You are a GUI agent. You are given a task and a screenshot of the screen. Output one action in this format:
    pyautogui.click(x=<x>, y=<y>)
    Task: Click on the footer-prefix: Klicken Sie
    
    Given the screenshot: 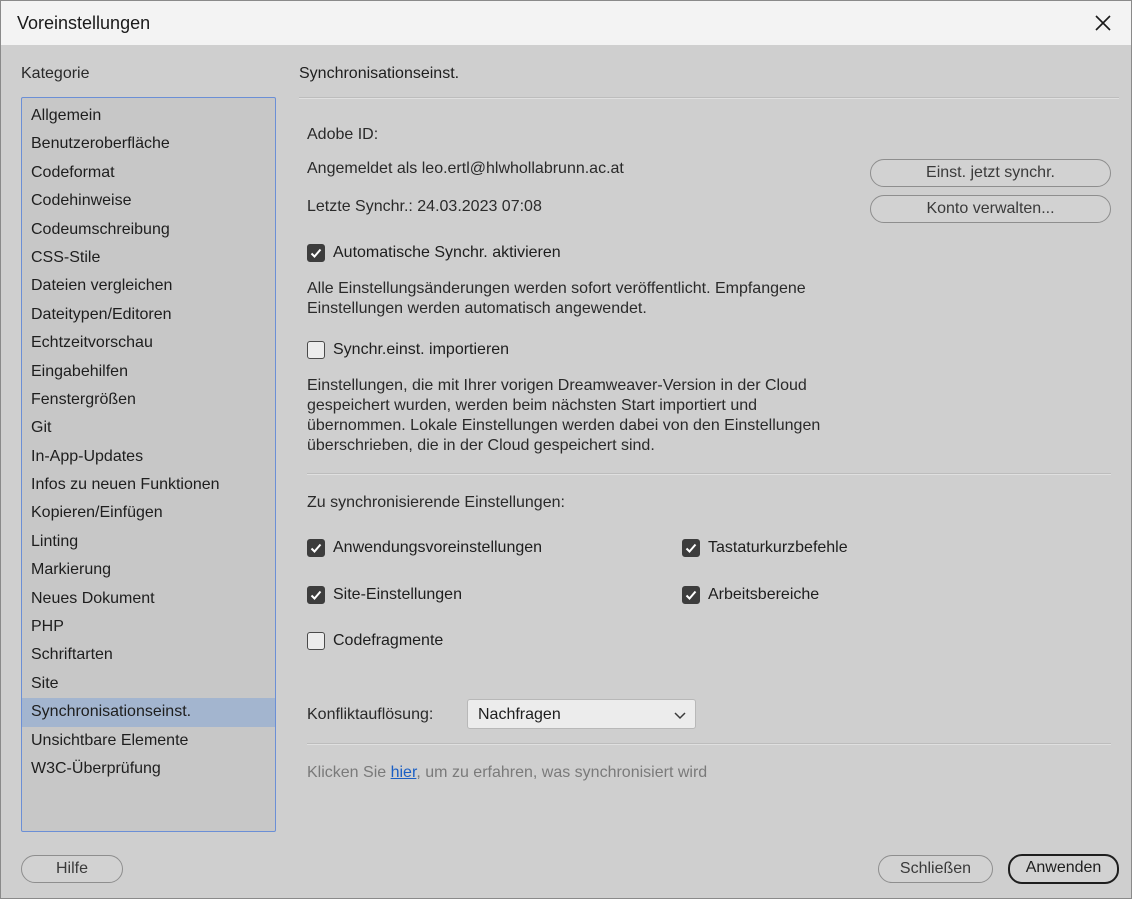 What is the action you would take?
    pyautogui.click(x=349, y=772)
    